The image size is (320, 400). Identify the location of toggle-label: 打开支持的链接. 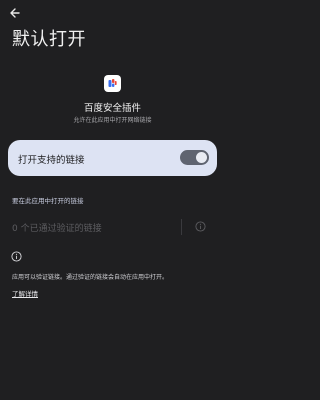
(51, 160).